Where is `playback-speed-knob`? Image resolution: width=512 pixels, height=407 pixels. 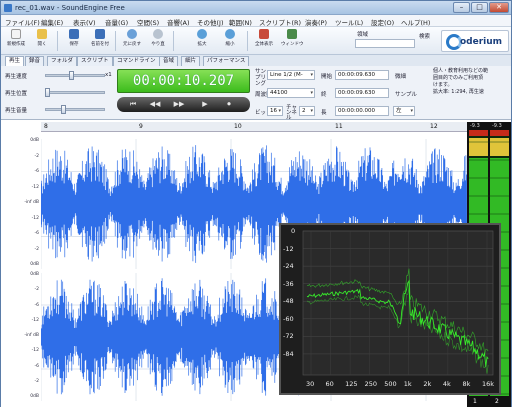 playback-speed-knob is located at coordinates (71, 75).